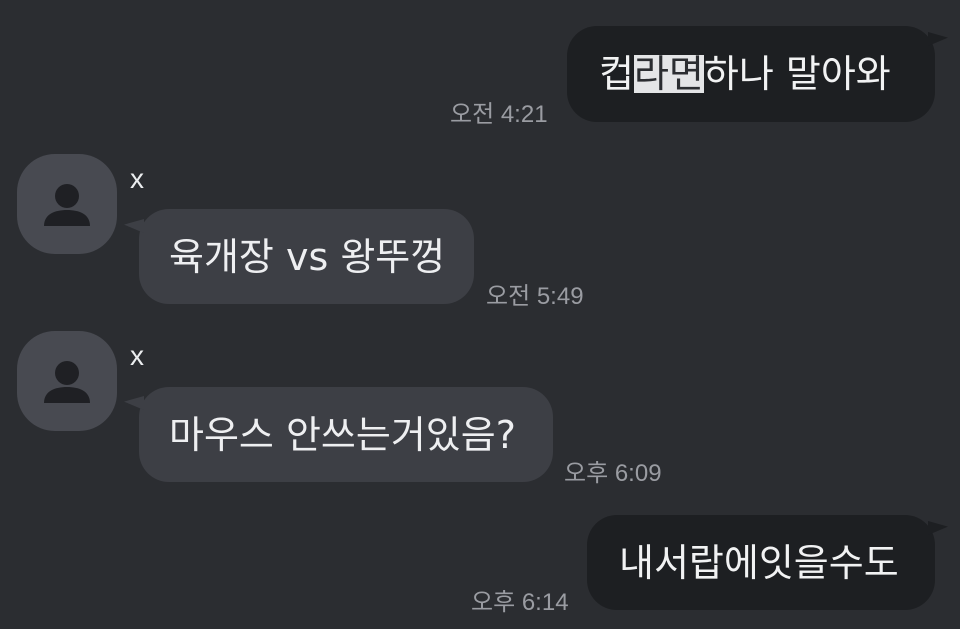  What do you see at coordinates (616, 74) in the screenshot?
I see `message-text-before: 컵` at bounding box center [616, 74].